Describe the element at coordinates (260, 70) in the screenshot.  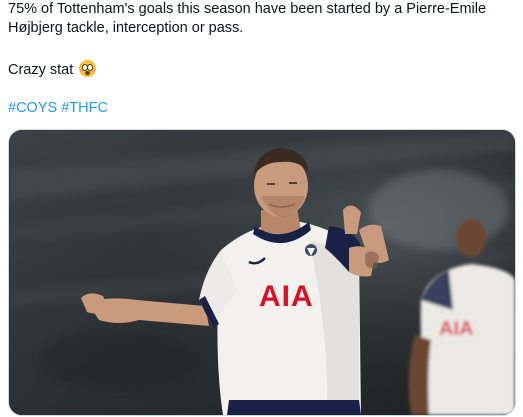
I see `tweet-comment-line: Crazy stat` at that location.